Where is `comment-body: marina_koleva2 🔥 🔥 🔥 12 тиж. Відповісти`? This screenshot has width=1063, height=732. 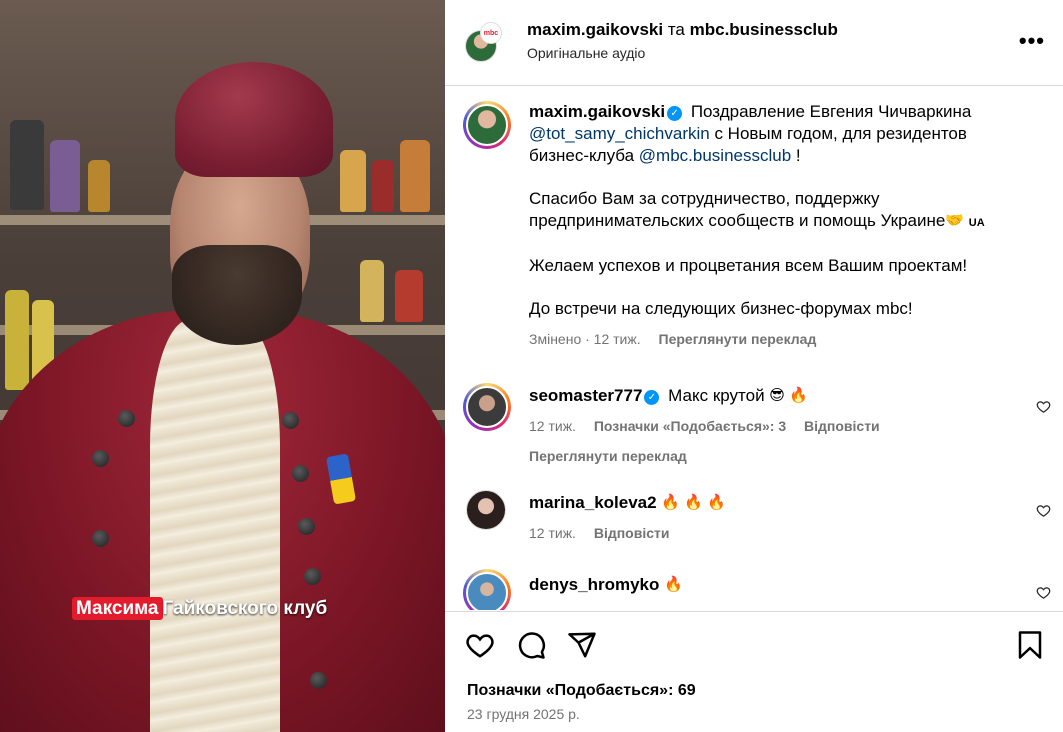
comment-body: marina_koleva2 🔥 🔥 🔥 12 тиж. Відповісти is located at coordinates (769, 518).